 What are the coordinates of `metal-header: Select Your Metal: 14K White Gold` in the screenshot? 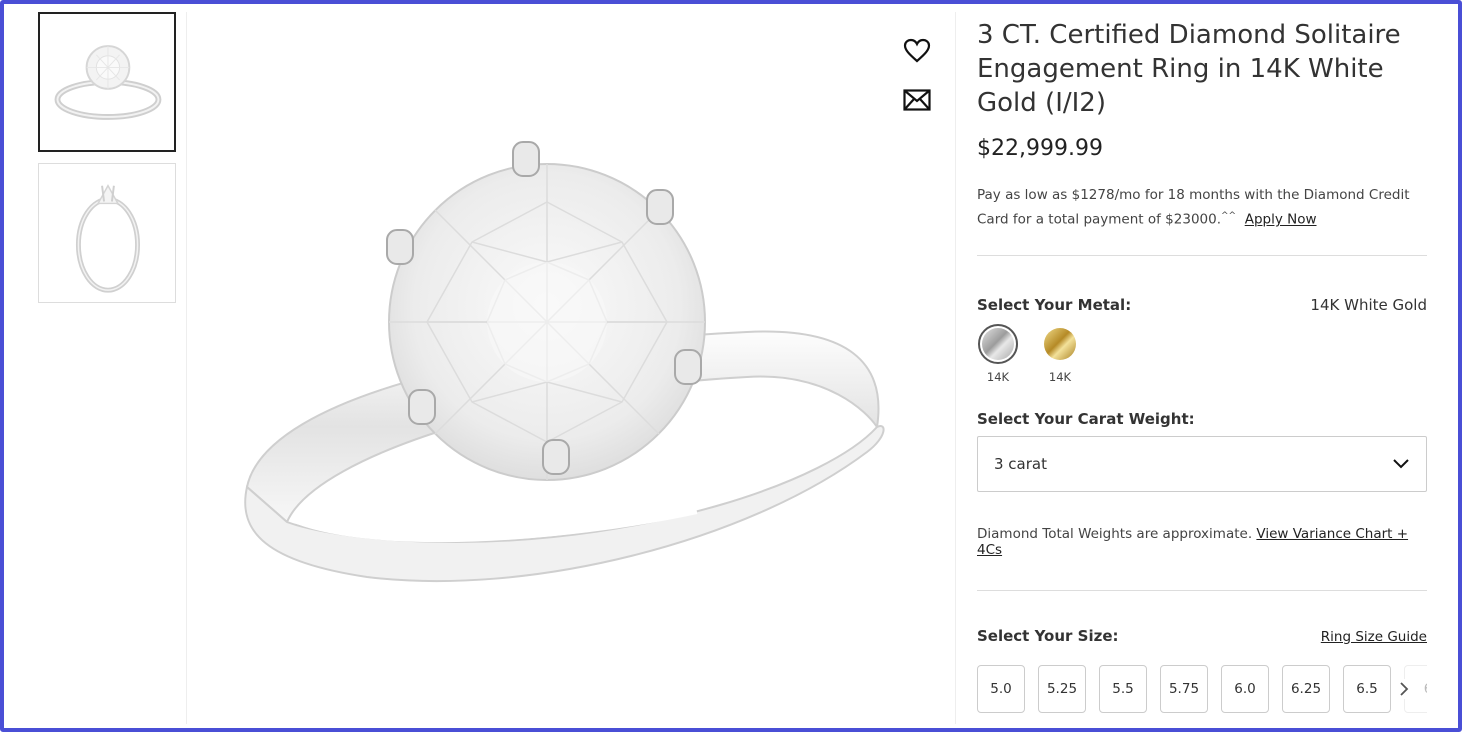 It's located at (1202, 305).